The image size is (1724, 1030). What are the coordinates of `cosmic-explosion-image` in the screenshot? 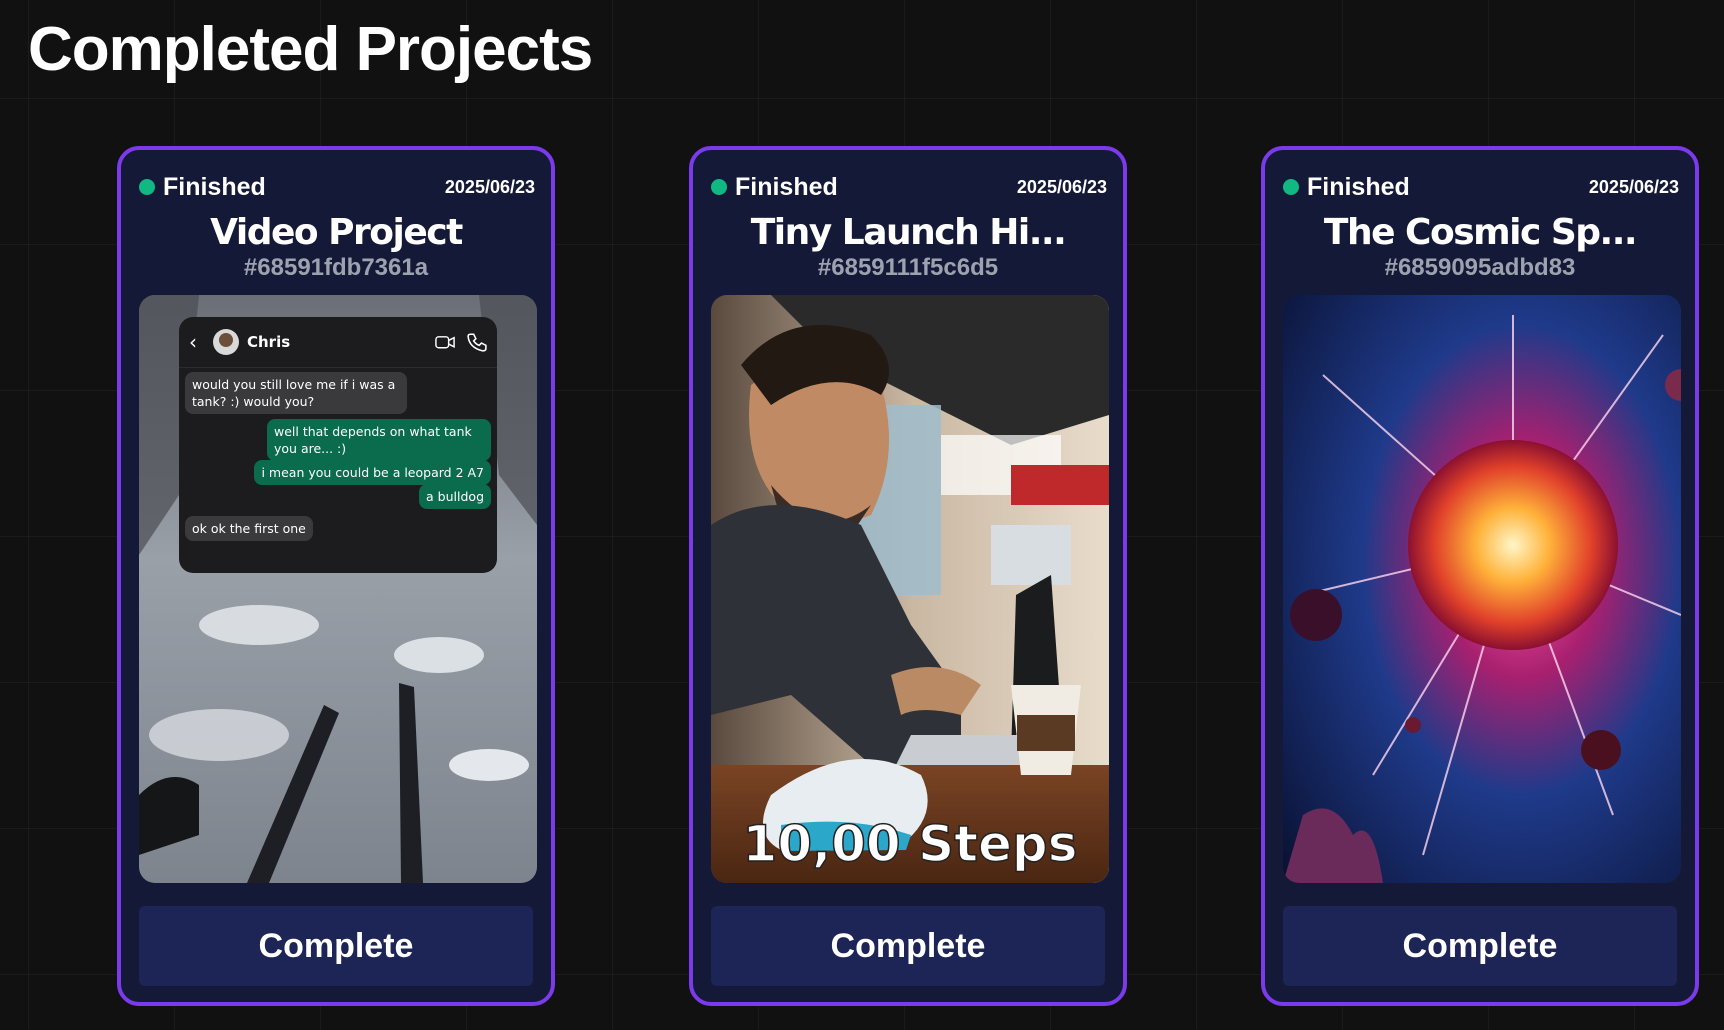 It's located at (1482, 589).